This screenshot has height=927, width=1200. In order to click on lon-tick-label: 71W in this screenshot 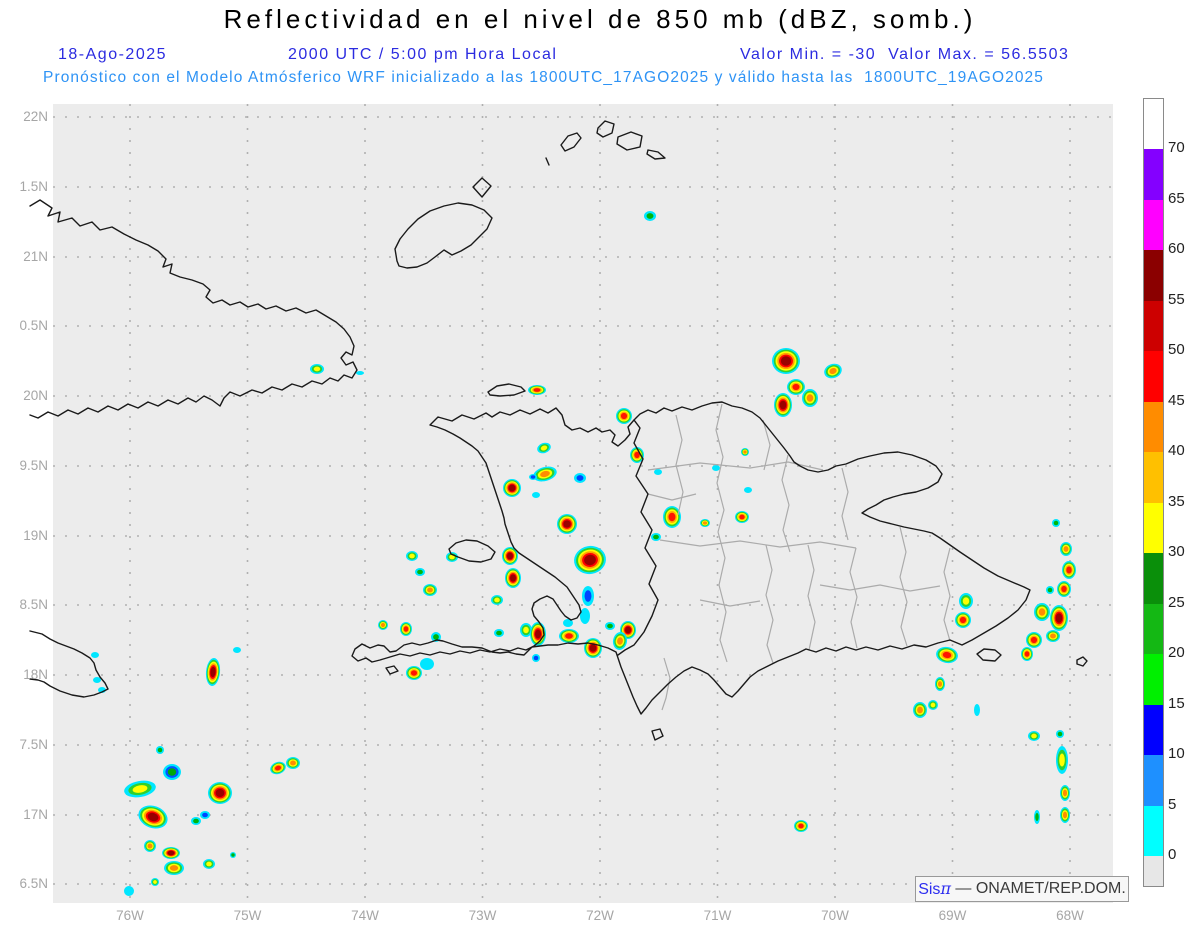, I will do `click(717, 915)`.